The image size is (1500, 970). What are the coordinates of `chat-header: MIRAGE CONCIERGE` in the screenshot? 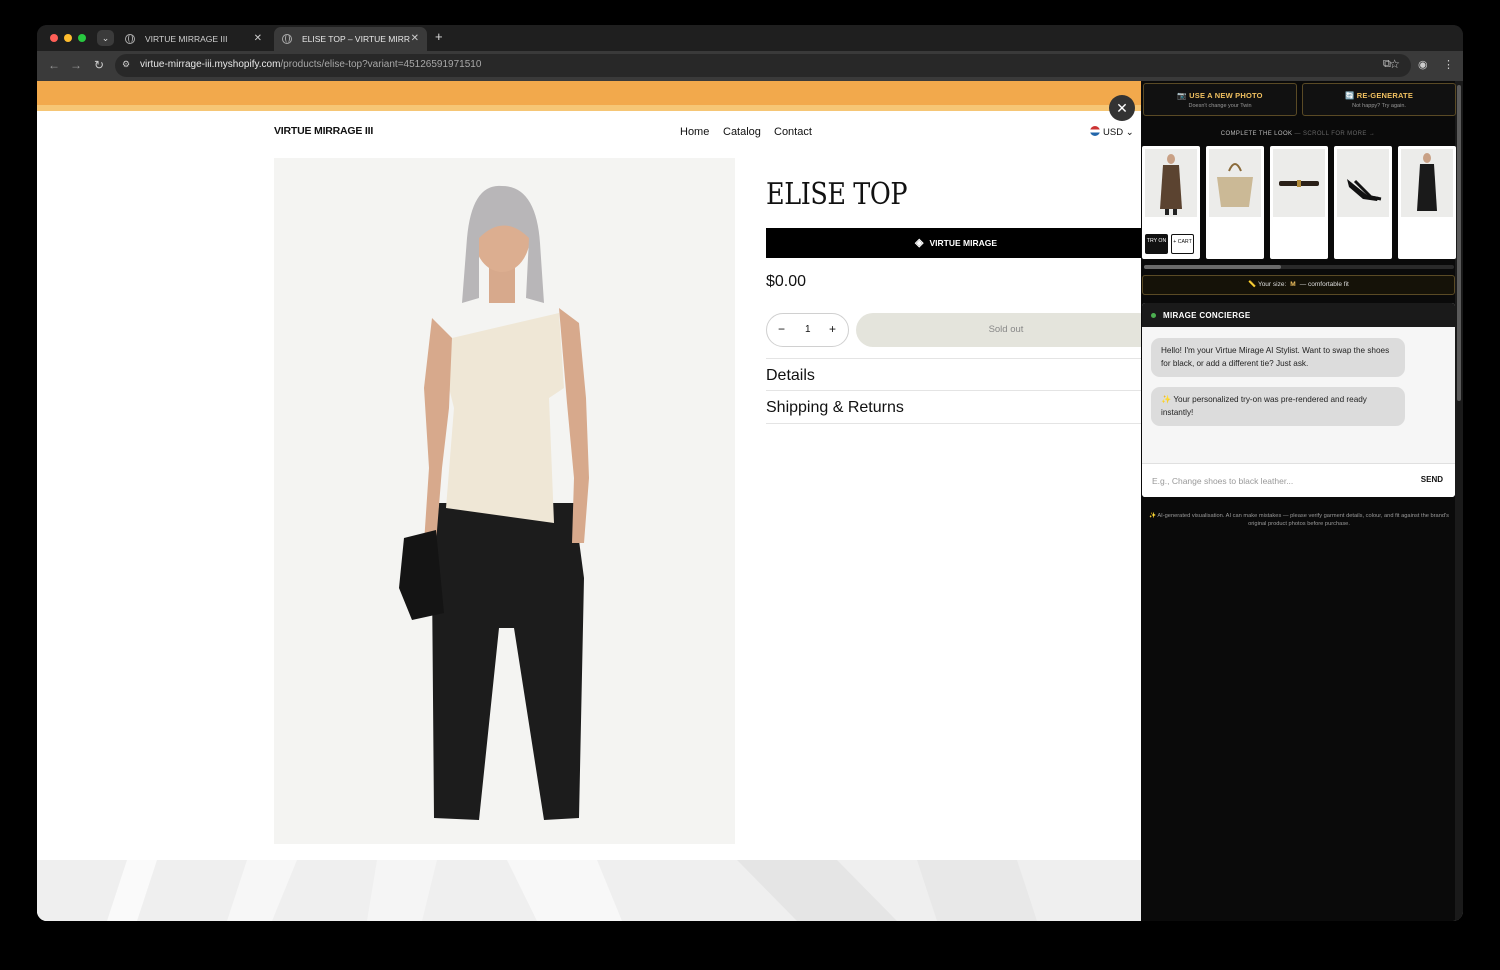 It's located at (1298, 315).